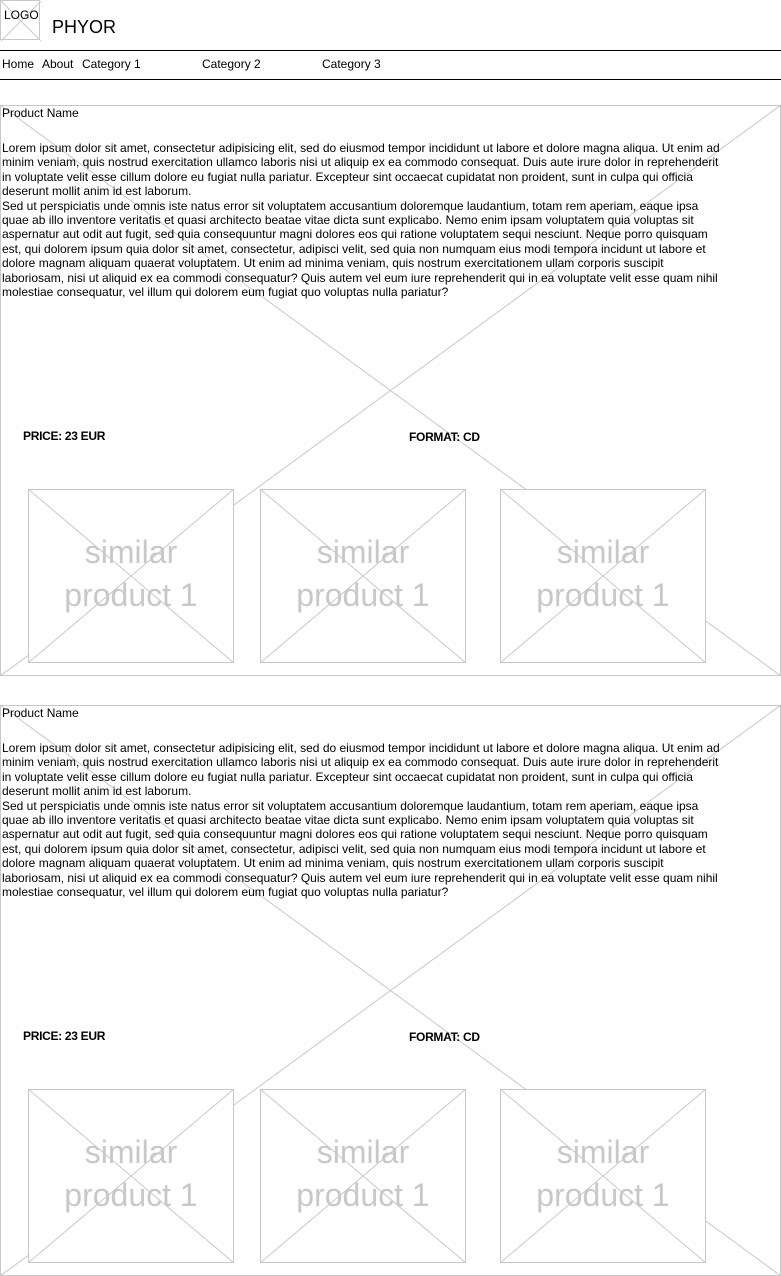 The image size is (781, 1276). I want to click on logo-placeholder: LOGO, so click(20, 20).